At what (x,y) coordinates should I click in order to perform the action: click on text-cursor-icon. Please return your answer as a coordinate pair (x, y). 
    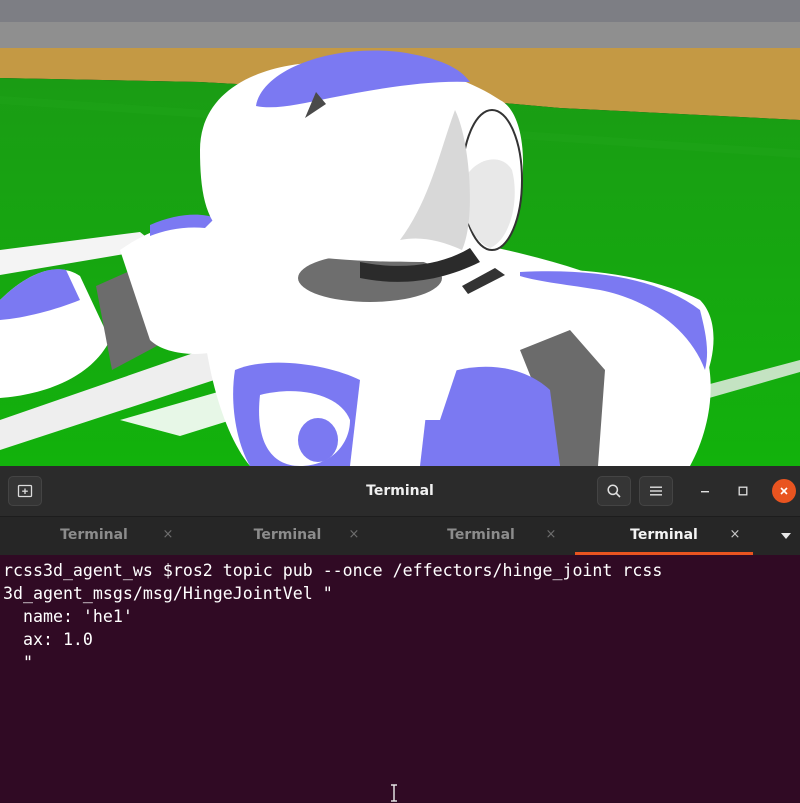
    Looking at the image, I should click on (394, 793).